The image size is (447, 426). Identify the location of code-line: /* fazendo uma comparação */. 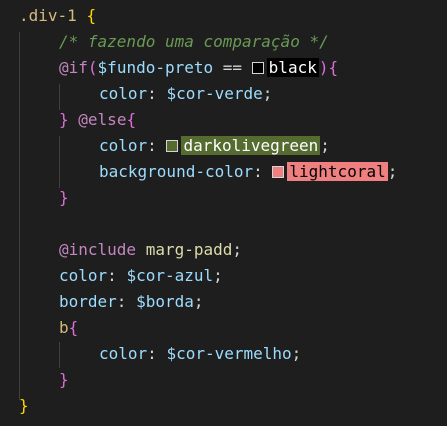
(194, 42).